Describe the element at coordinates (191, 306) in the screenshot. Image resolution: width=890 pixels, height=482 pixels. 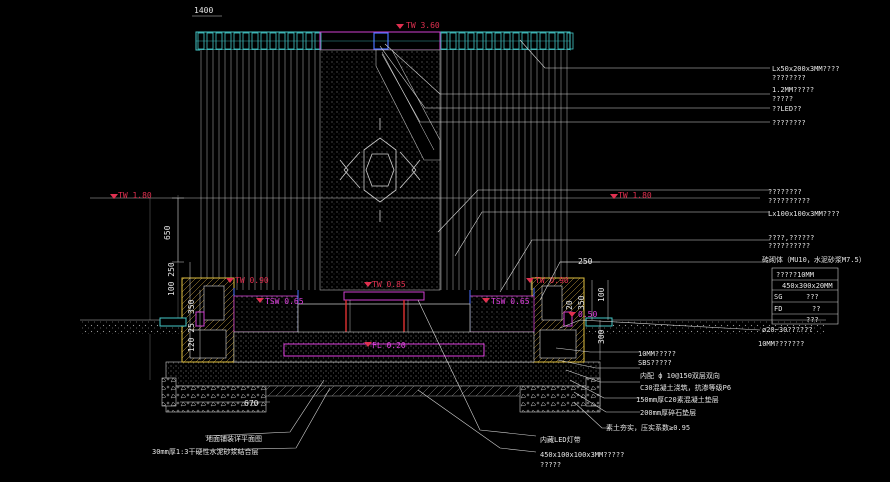
I see `dim-350-left: 350` at that location.